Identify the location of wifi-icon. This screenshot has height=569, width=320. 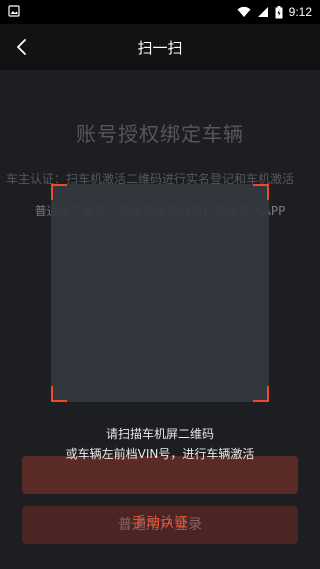
(244, 11).